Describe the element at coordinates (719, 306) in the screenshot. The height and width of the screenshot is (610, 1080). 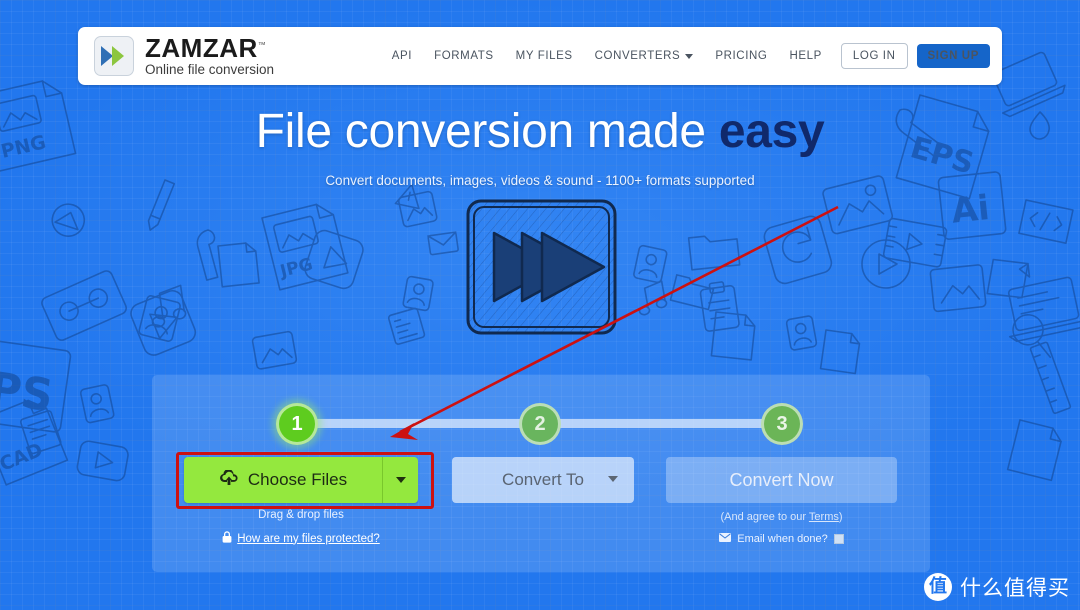
I see `clipboard-icon` at that location.